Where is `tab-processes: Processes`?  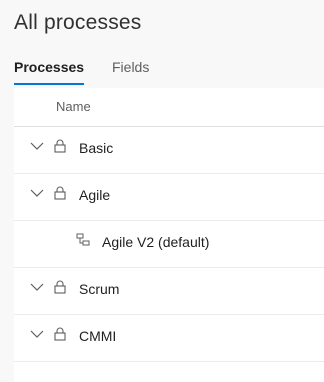 tab-processes: Processes is located at coordinates (49, 70).